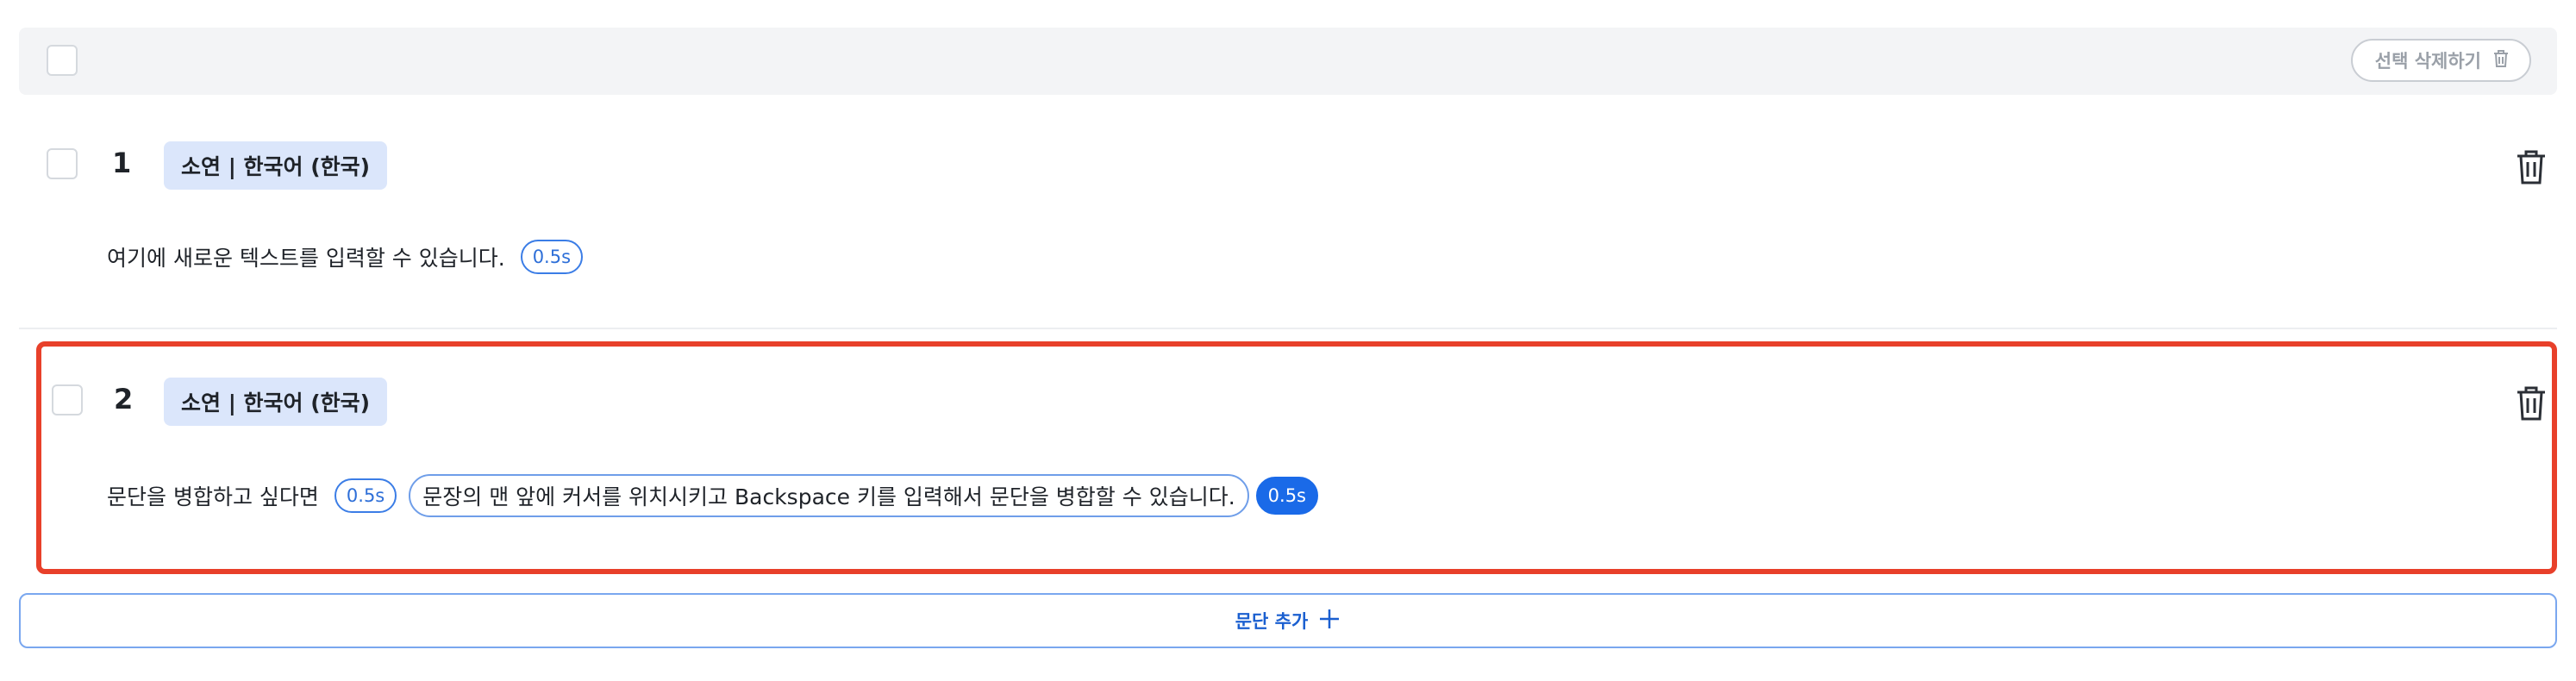 This screenshot has height=681, width=2576. I want to click on paragraph-text-line: 여기에 새로운 텍스트를 입력할 수 있습니다. 0.5s, so click(345, 257).